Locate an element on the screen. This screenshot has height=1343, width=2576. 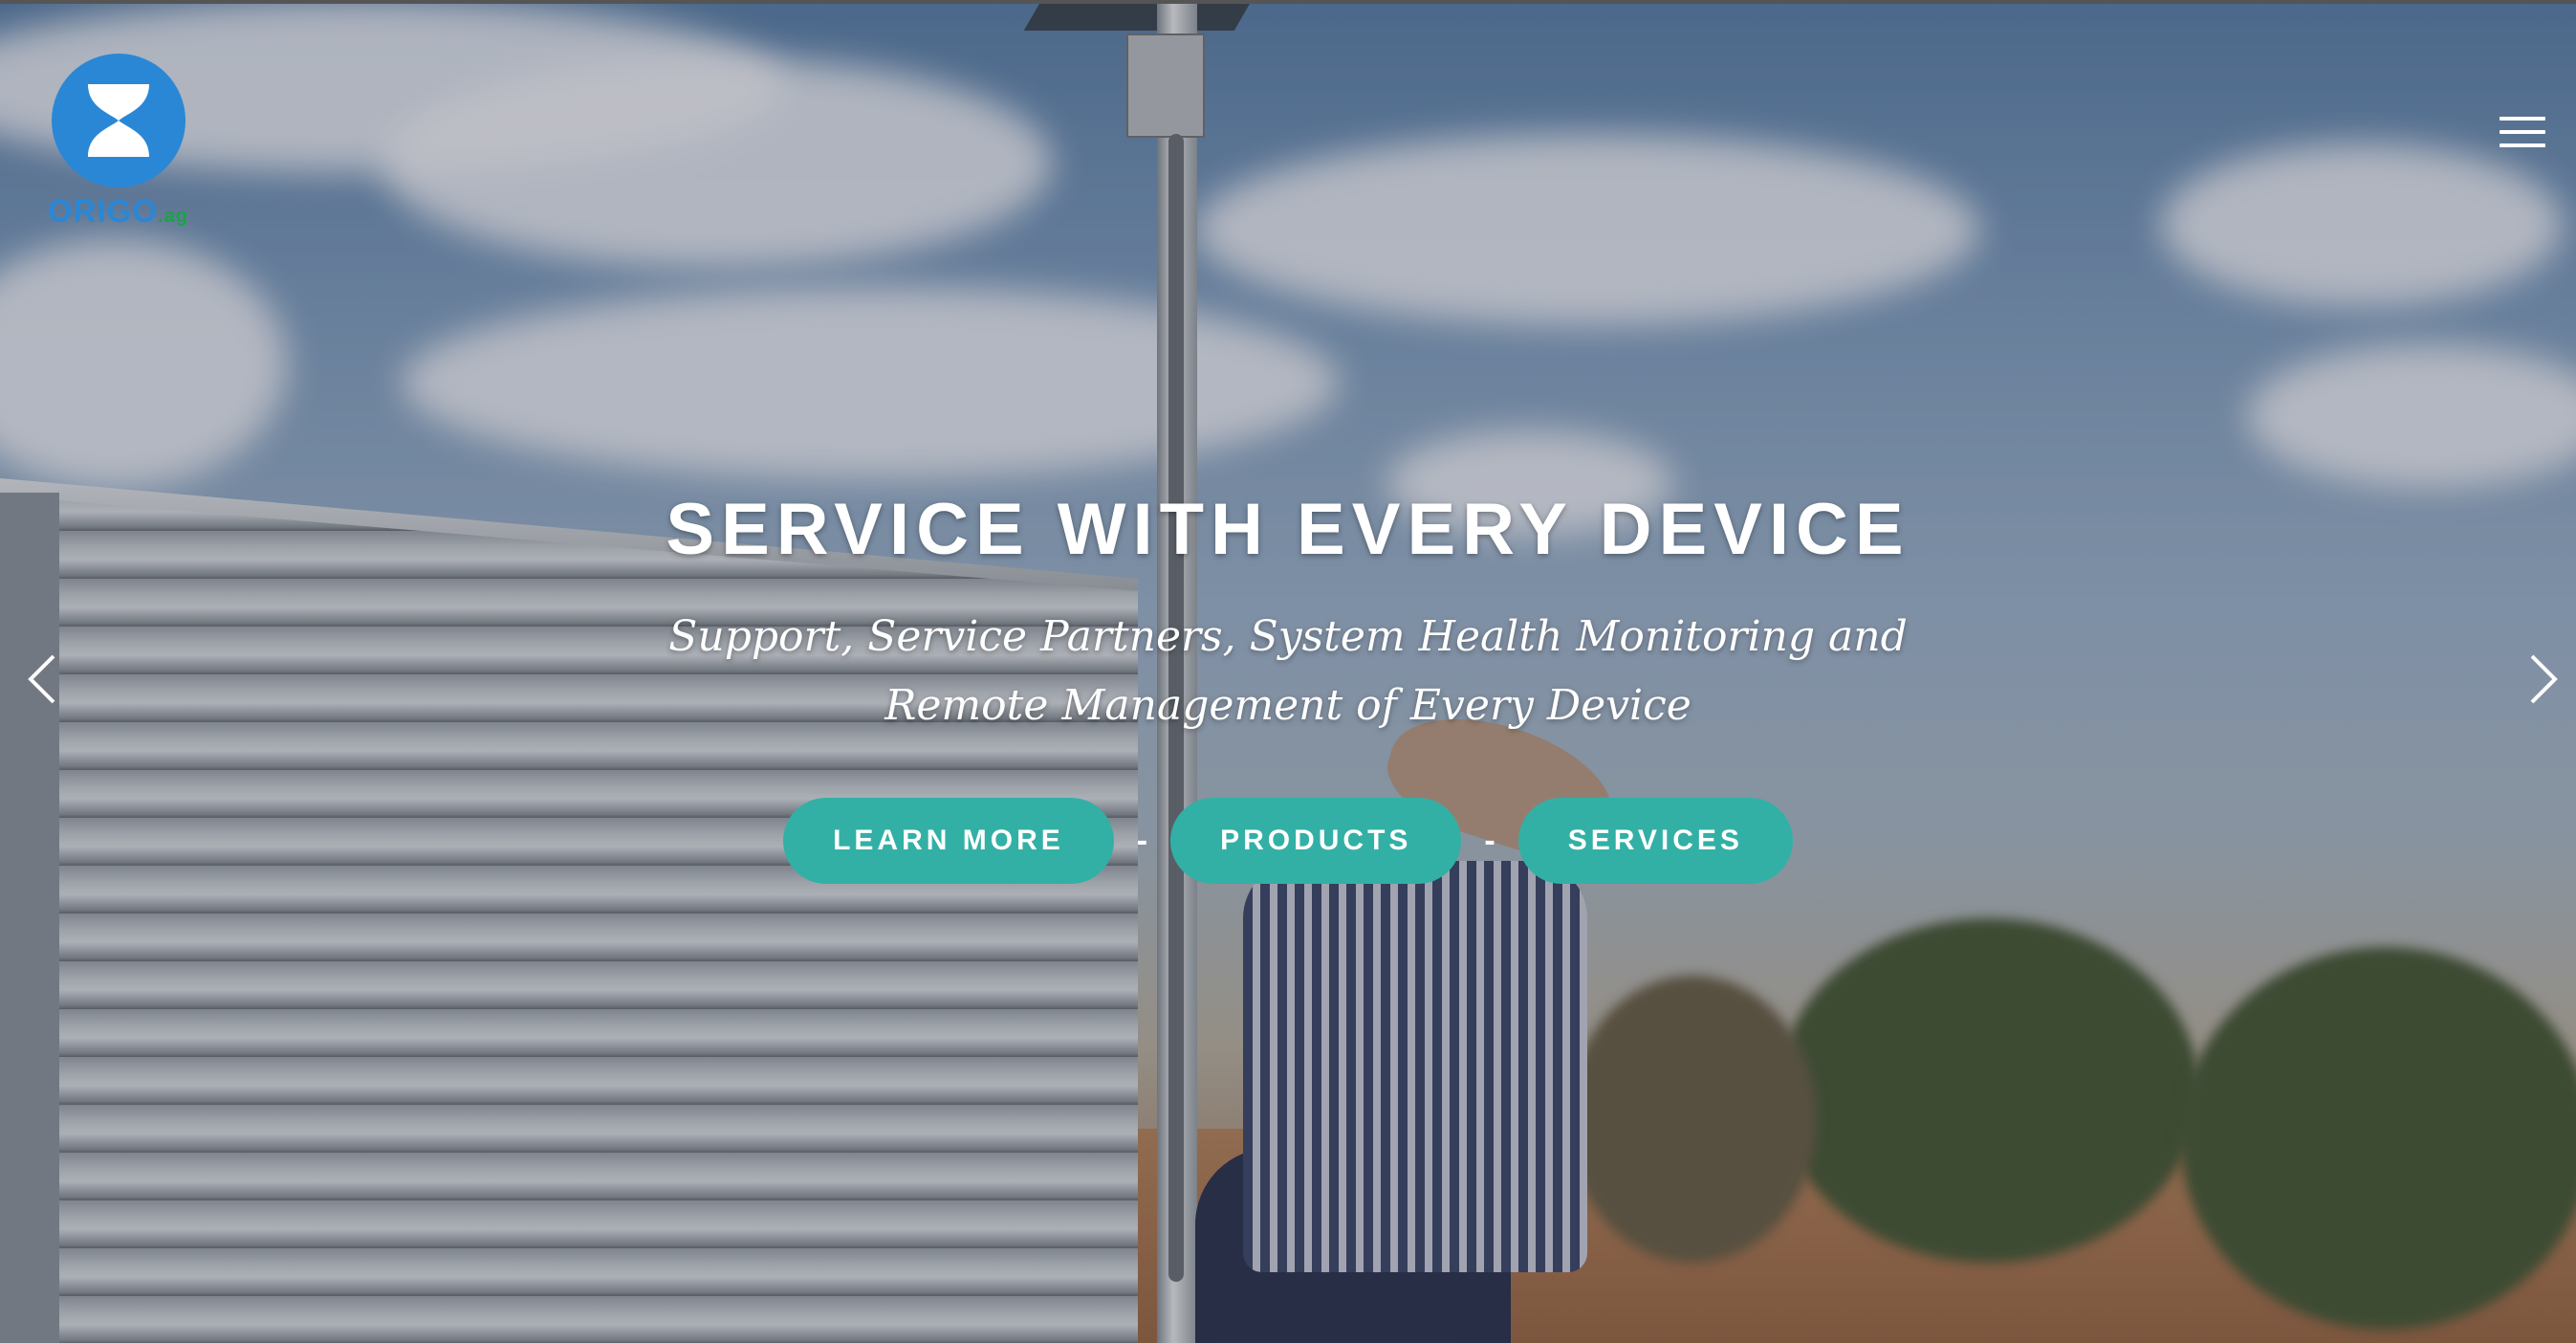
chevron-right-icon is located at coordinates (2543, 679).